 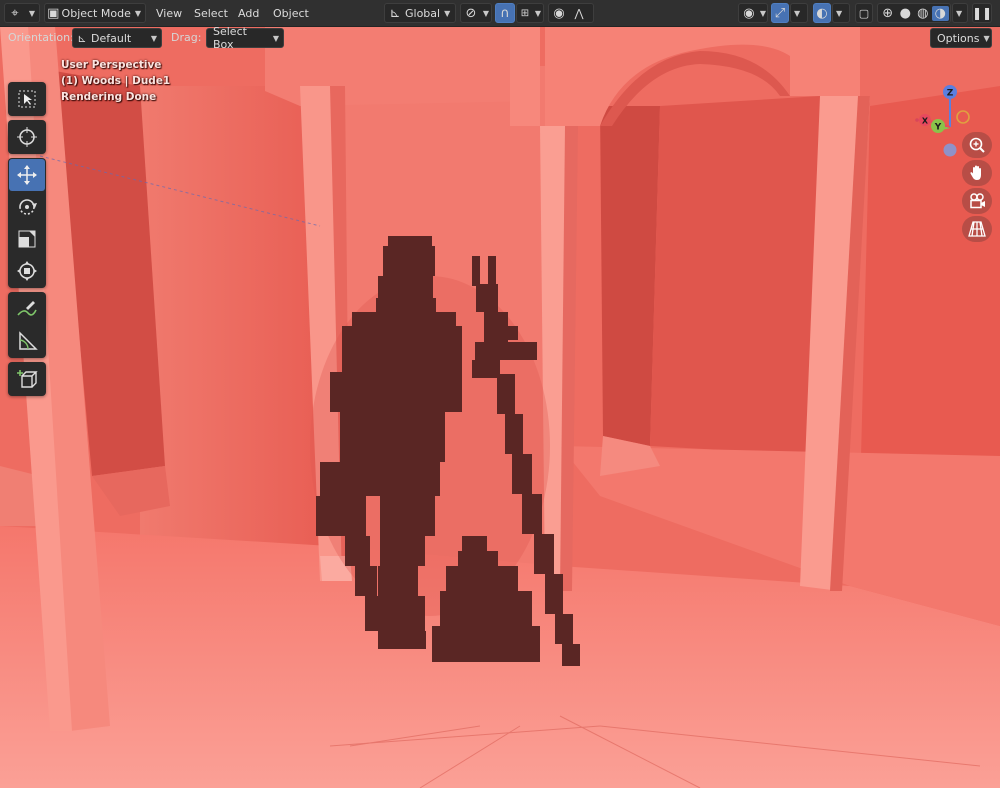 I want to click on menu-object: Object, so click(x=291, y=13).